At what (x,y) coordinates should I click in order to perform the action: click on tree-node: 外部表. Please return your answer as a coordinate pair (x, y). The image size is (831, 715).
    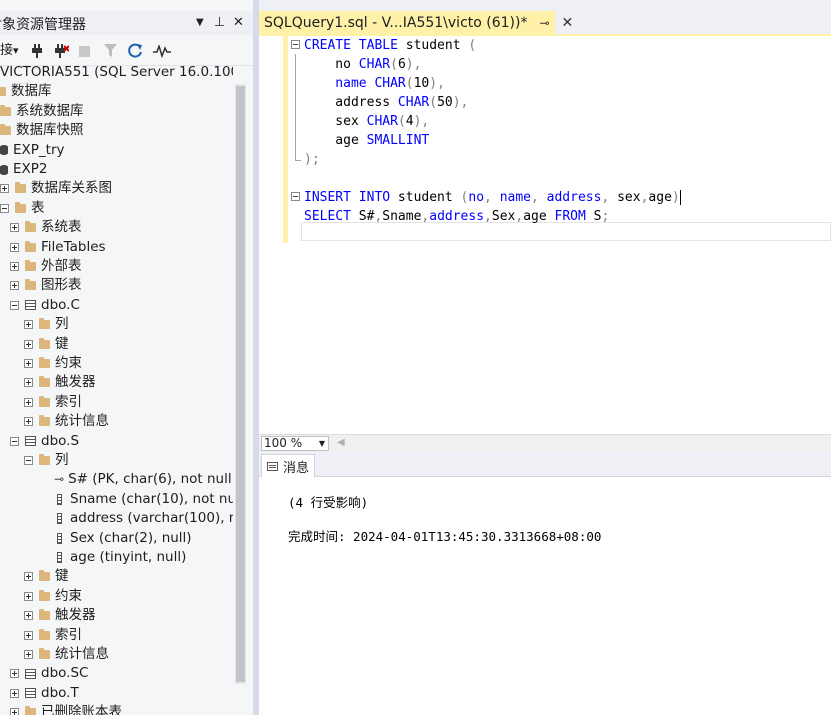
    Looking at the image, I should click on (46, 266).